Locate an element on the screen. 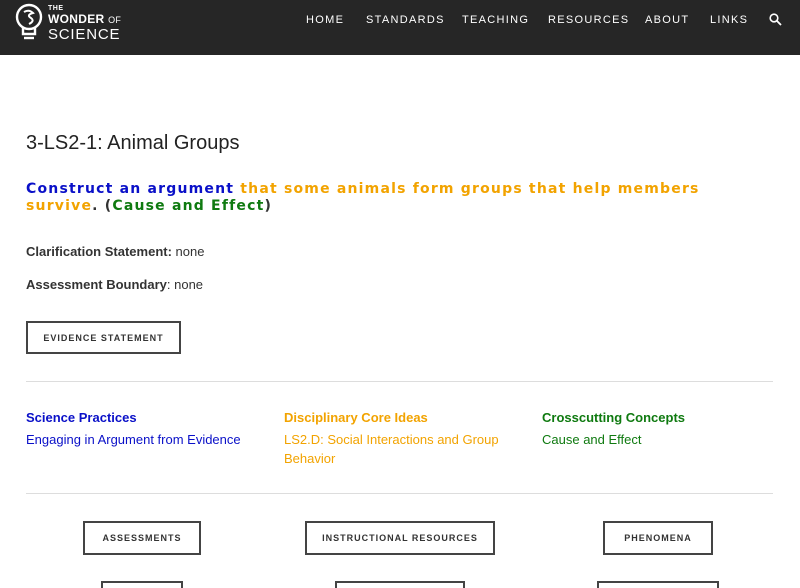  logo-science: SCIENCE is located at coordinates (84, 34).